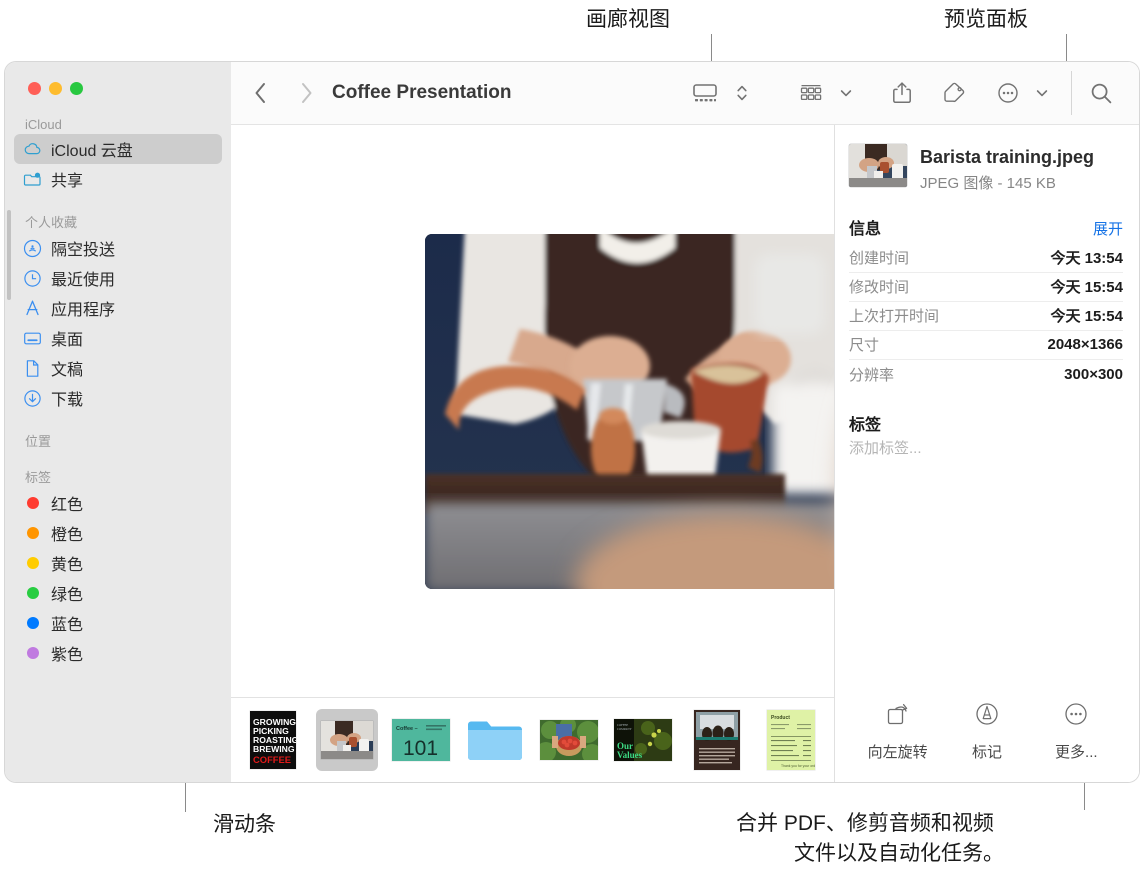 The image size is (1144, 878). I want to click on coffee-poster-thumbnail: GROWING PICKING ROASTING BREWING COFFEE, so click(273, 740).